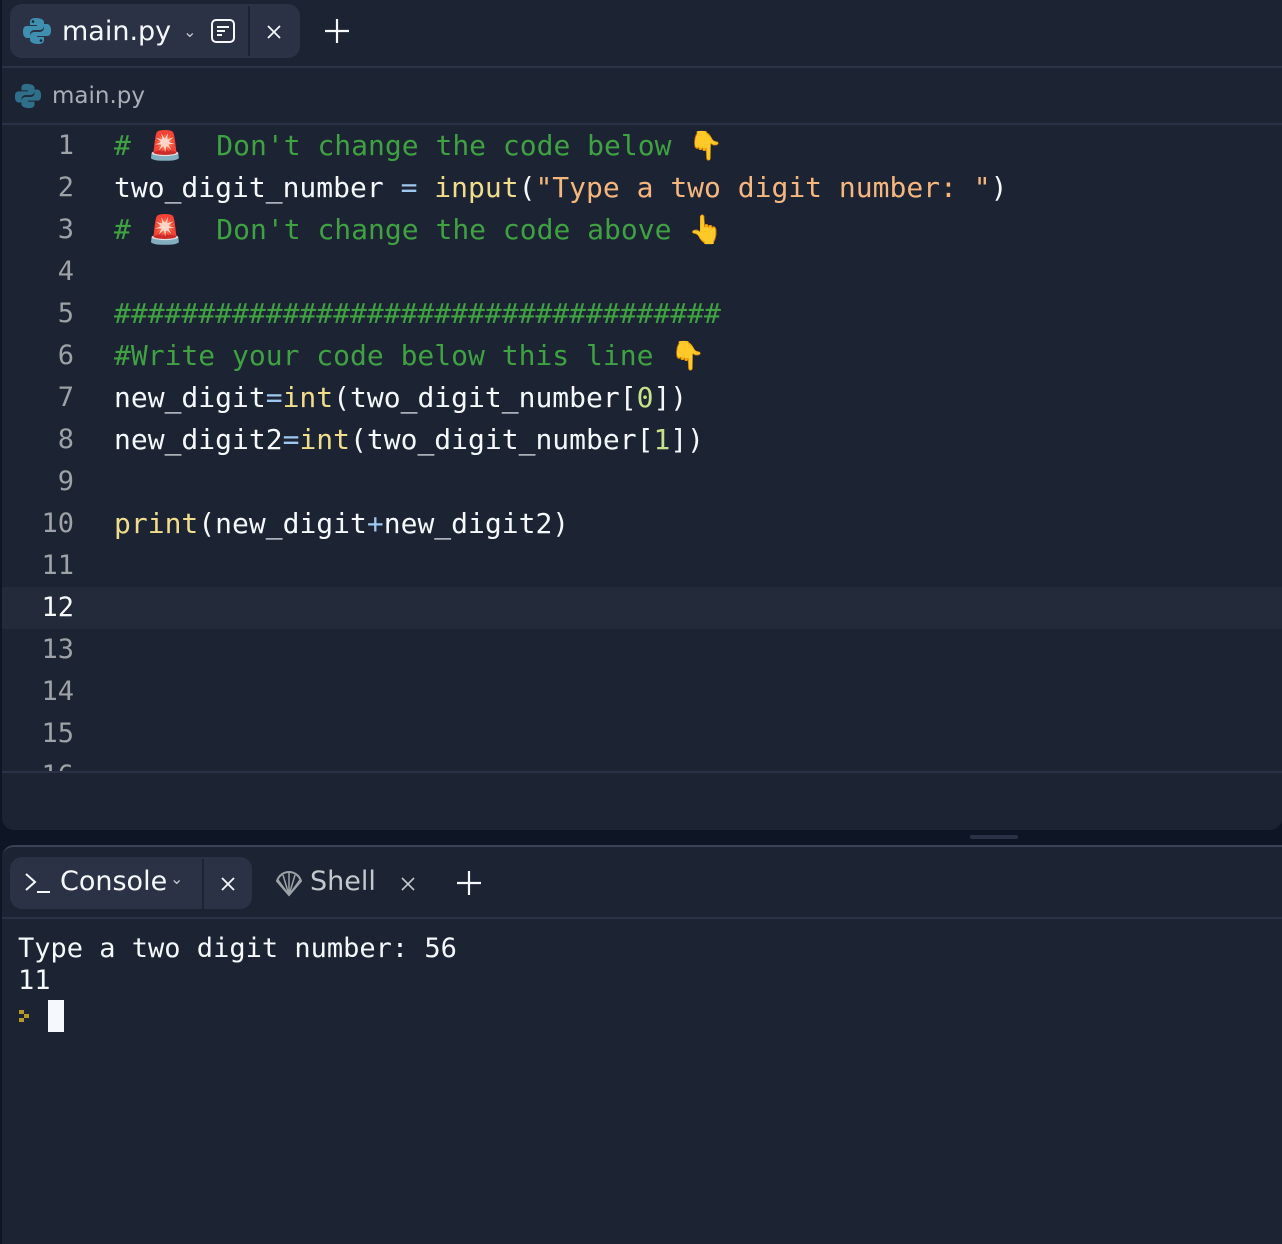 The width and height of the screenshot is (1282, 1244). Describe the element at coordinates (763, 187) in the screenshot. I see `code-token: "Type a two digit number: "` at that location.